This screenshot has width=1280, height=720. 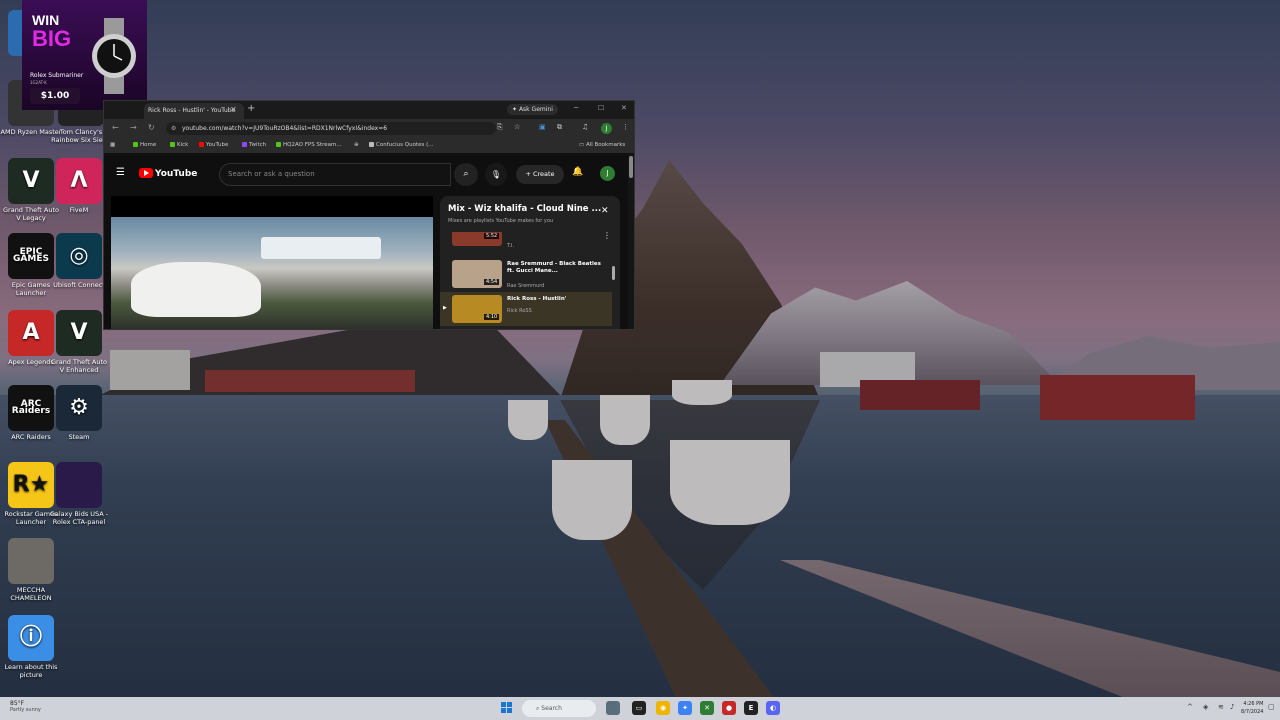 I want to click on bookmark-favicon, so click(x=371, y=144).